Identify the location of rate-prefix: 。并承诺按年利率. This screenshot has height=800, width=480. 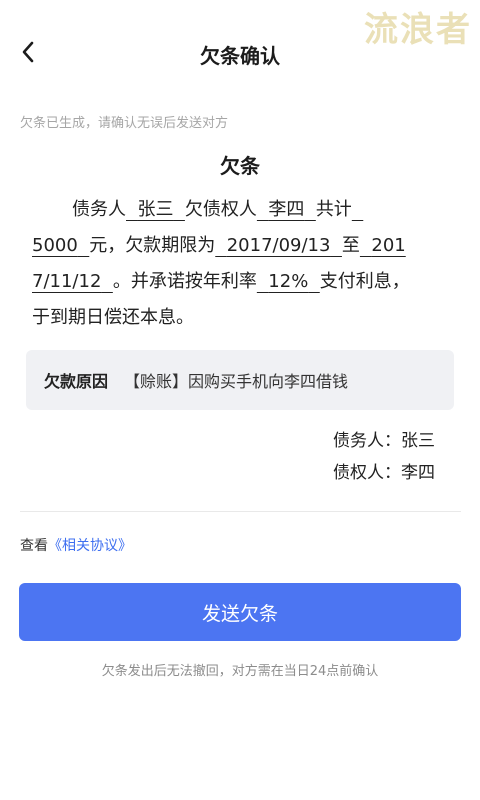
(184, 281).